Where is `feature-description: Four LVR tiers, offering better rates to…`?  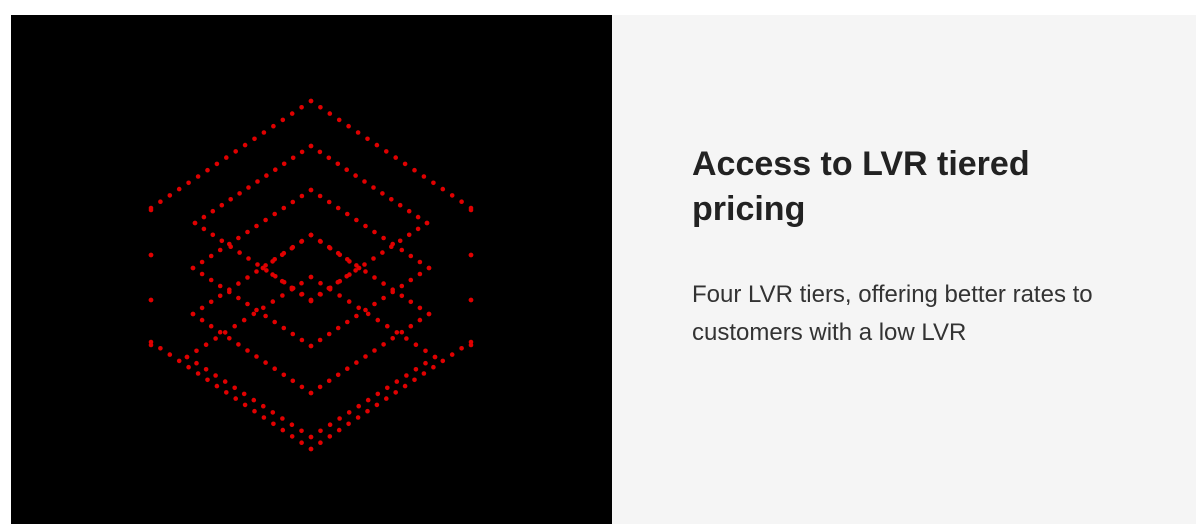
feature-description: Four LVR tiers, offering better rates to… is located at coordinates (892, 313).